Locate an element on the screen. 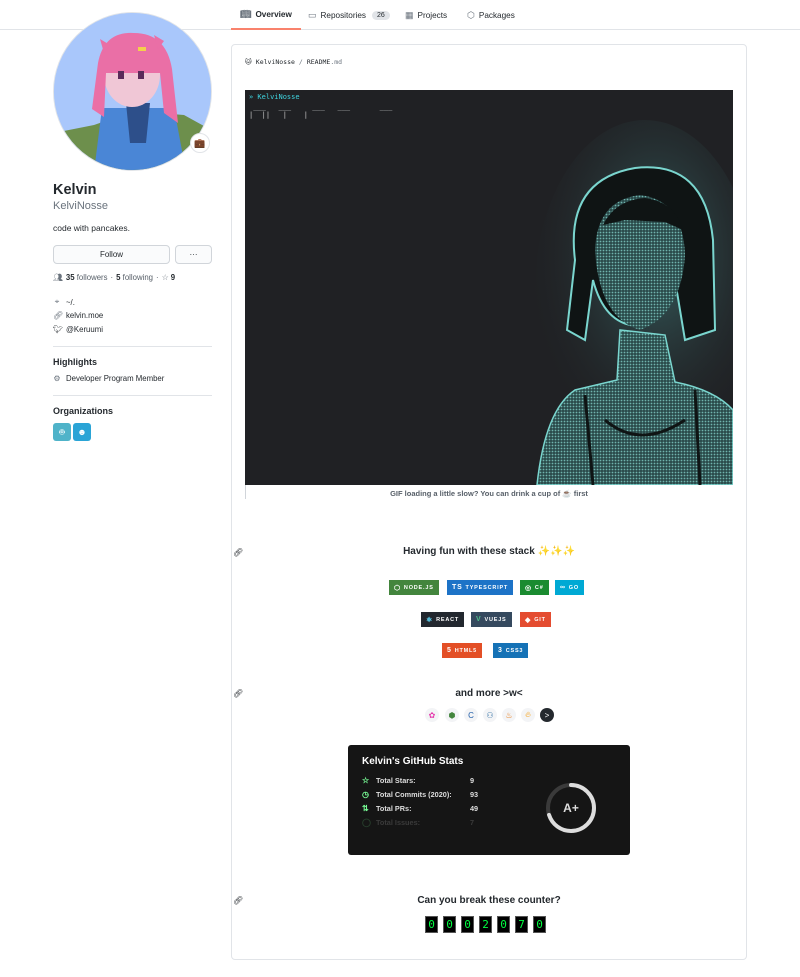 Image resolution: width=800 pixels, height=977 pixels. followers-count: 35 is located at coordinates (70, 277).